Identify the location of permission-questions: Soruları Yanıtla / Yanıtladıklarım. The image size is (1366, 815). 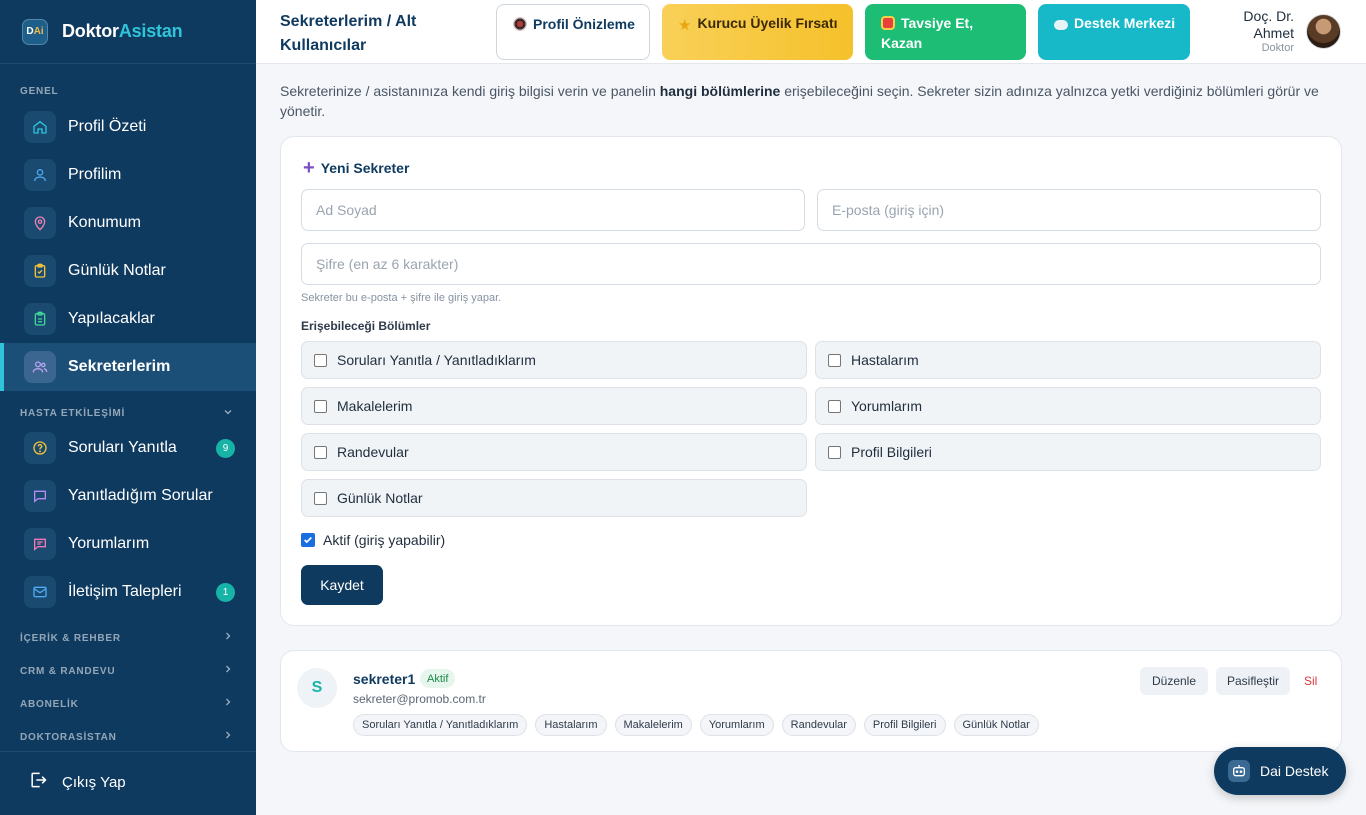
(554, 360).